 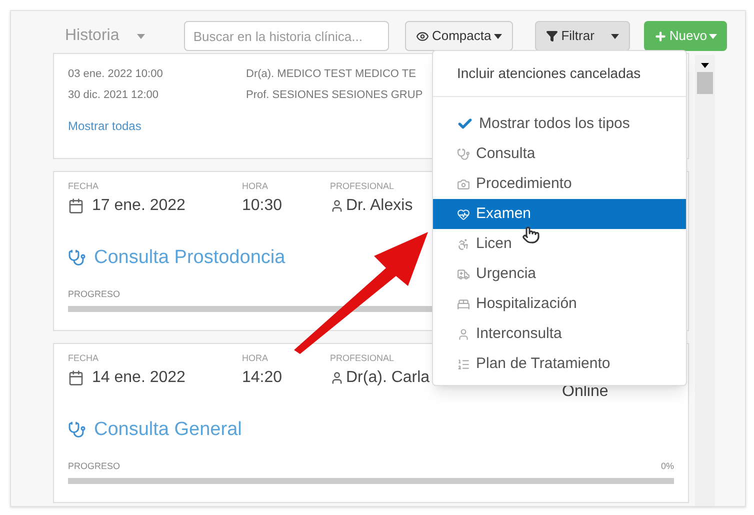 I want to click on eye-icon, so click(x=422, y=36).